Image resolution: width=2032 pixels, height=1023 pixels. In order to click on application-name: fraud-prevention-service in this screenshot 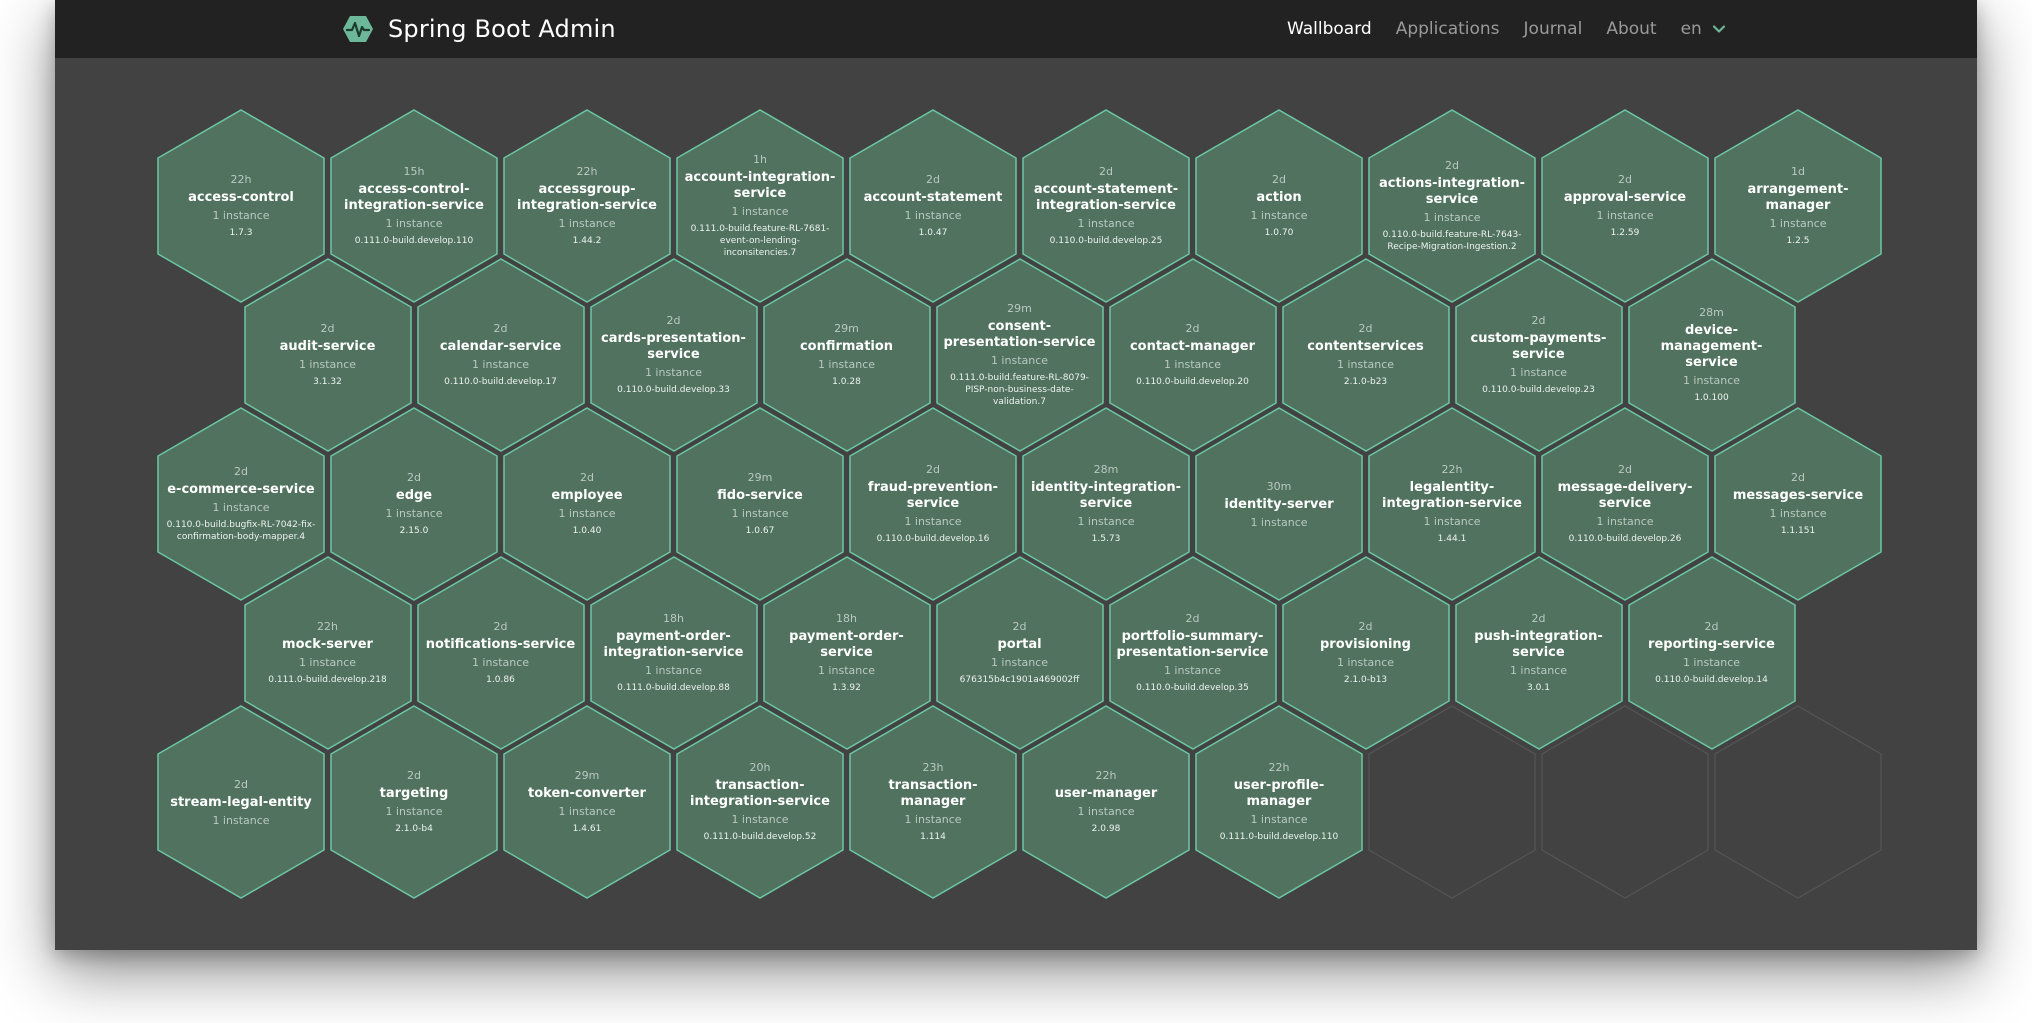, I will do `click(933, 495)`.